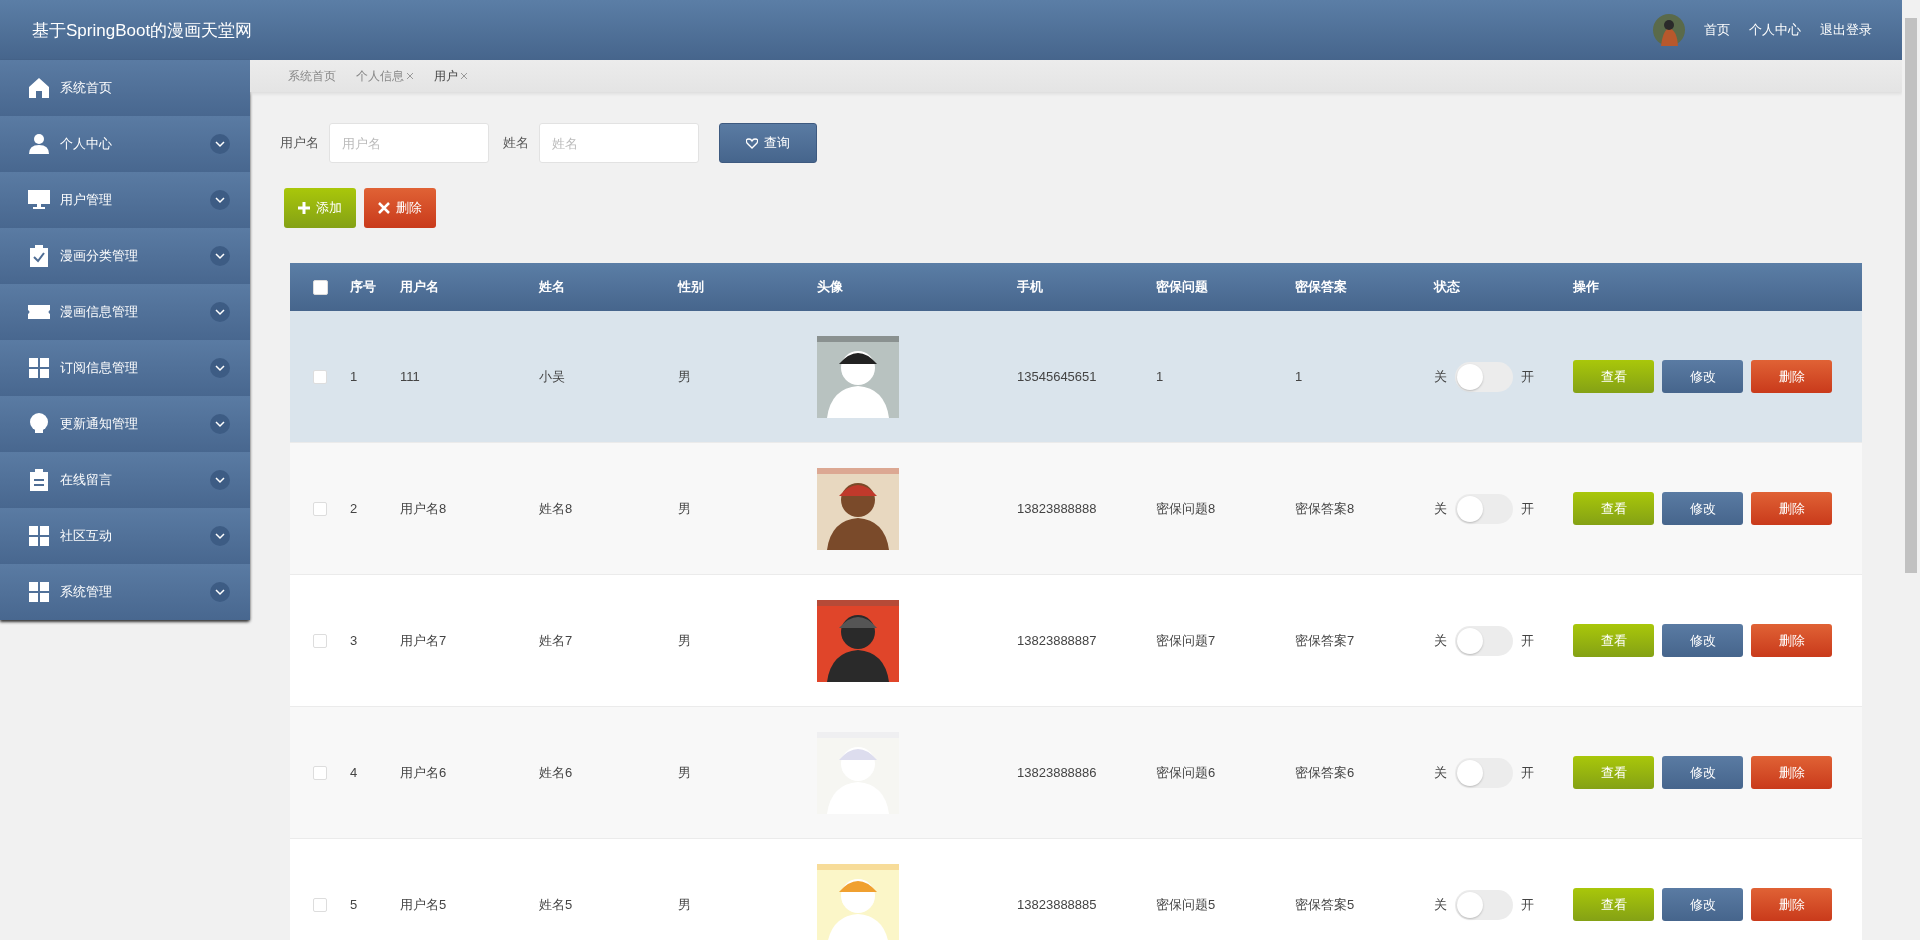 The height and width of the screenshot is (940, 1920). I want to click on search-field: 姓名, so click(619, 143).